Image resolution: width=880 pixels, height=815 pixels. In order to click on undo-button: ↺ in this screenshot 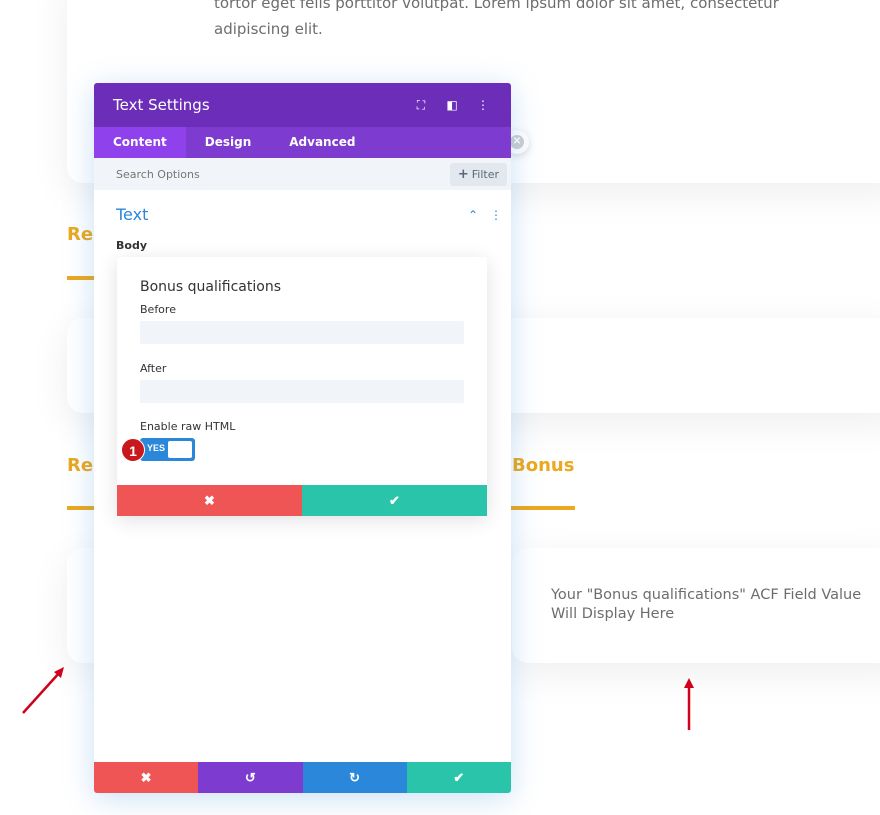, I will do `click(250, 777)`.